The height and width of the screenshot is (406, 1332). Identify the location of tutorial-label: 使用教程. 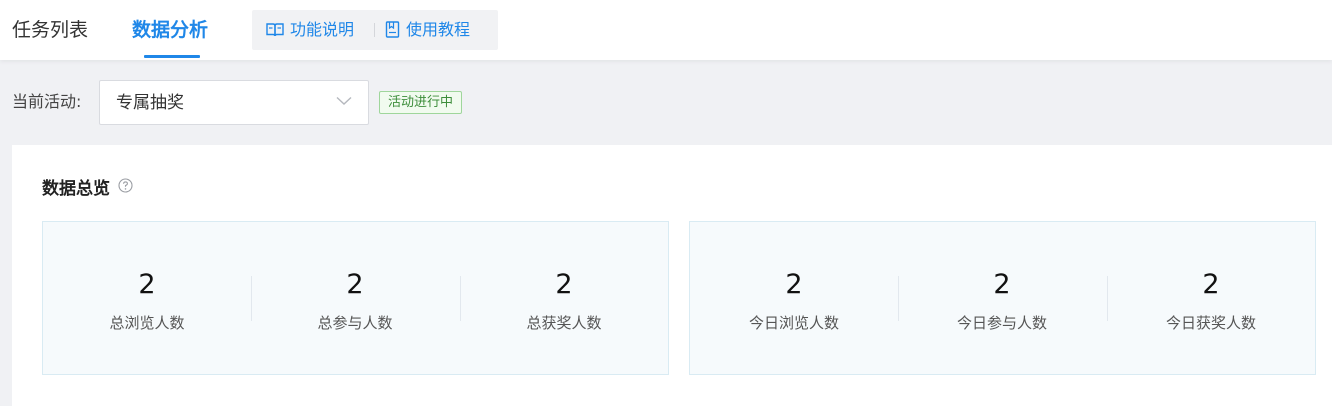
(438, 29).